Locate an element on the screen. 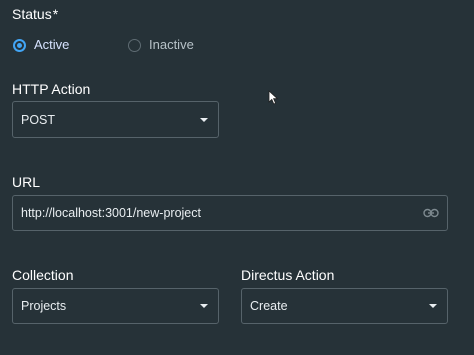 The image size is (474, 355). http-action-value: POST is located at coordinates (38, 119).